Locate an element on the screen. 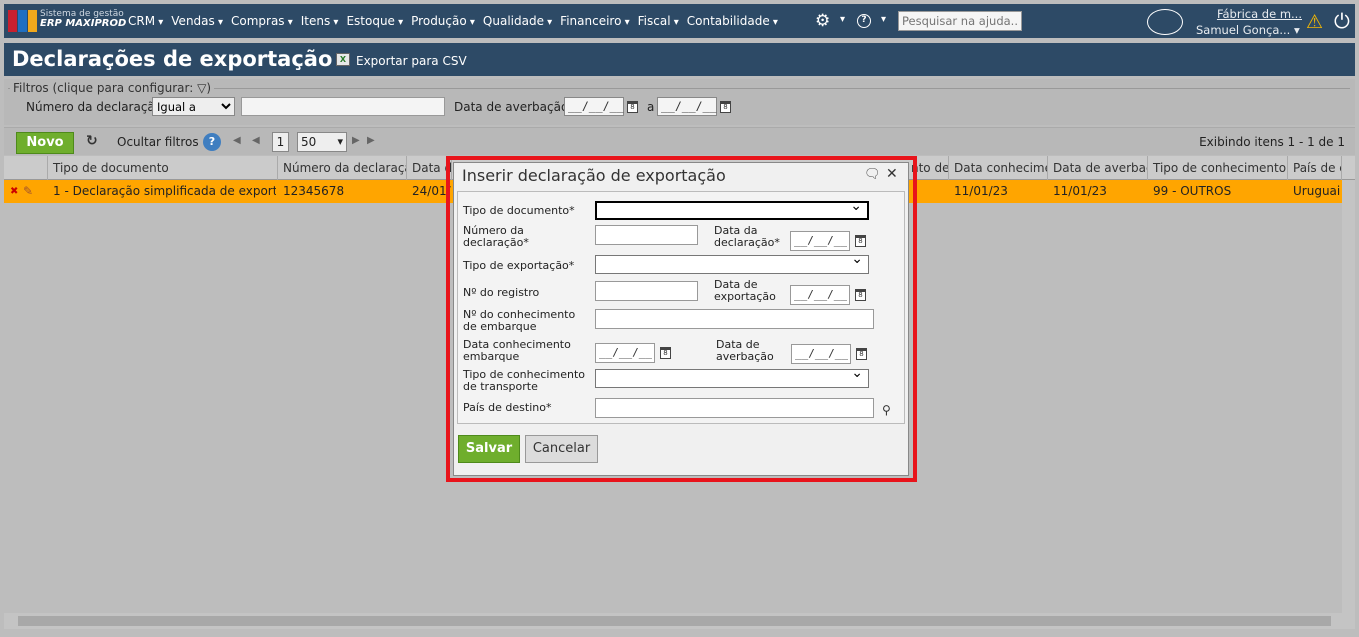 The height and width of the screenshot is (637, 1359). menu-itens: Itens is located at coordinates (320, 21).